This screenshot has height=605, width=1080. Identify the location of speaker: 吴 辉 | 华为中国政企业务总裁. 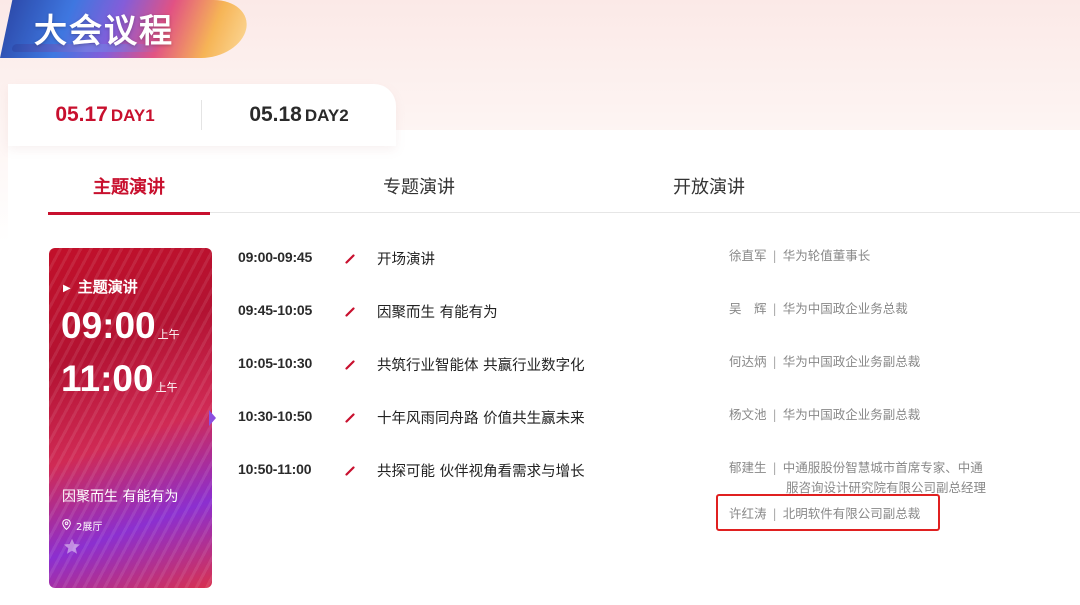
(818, 309).